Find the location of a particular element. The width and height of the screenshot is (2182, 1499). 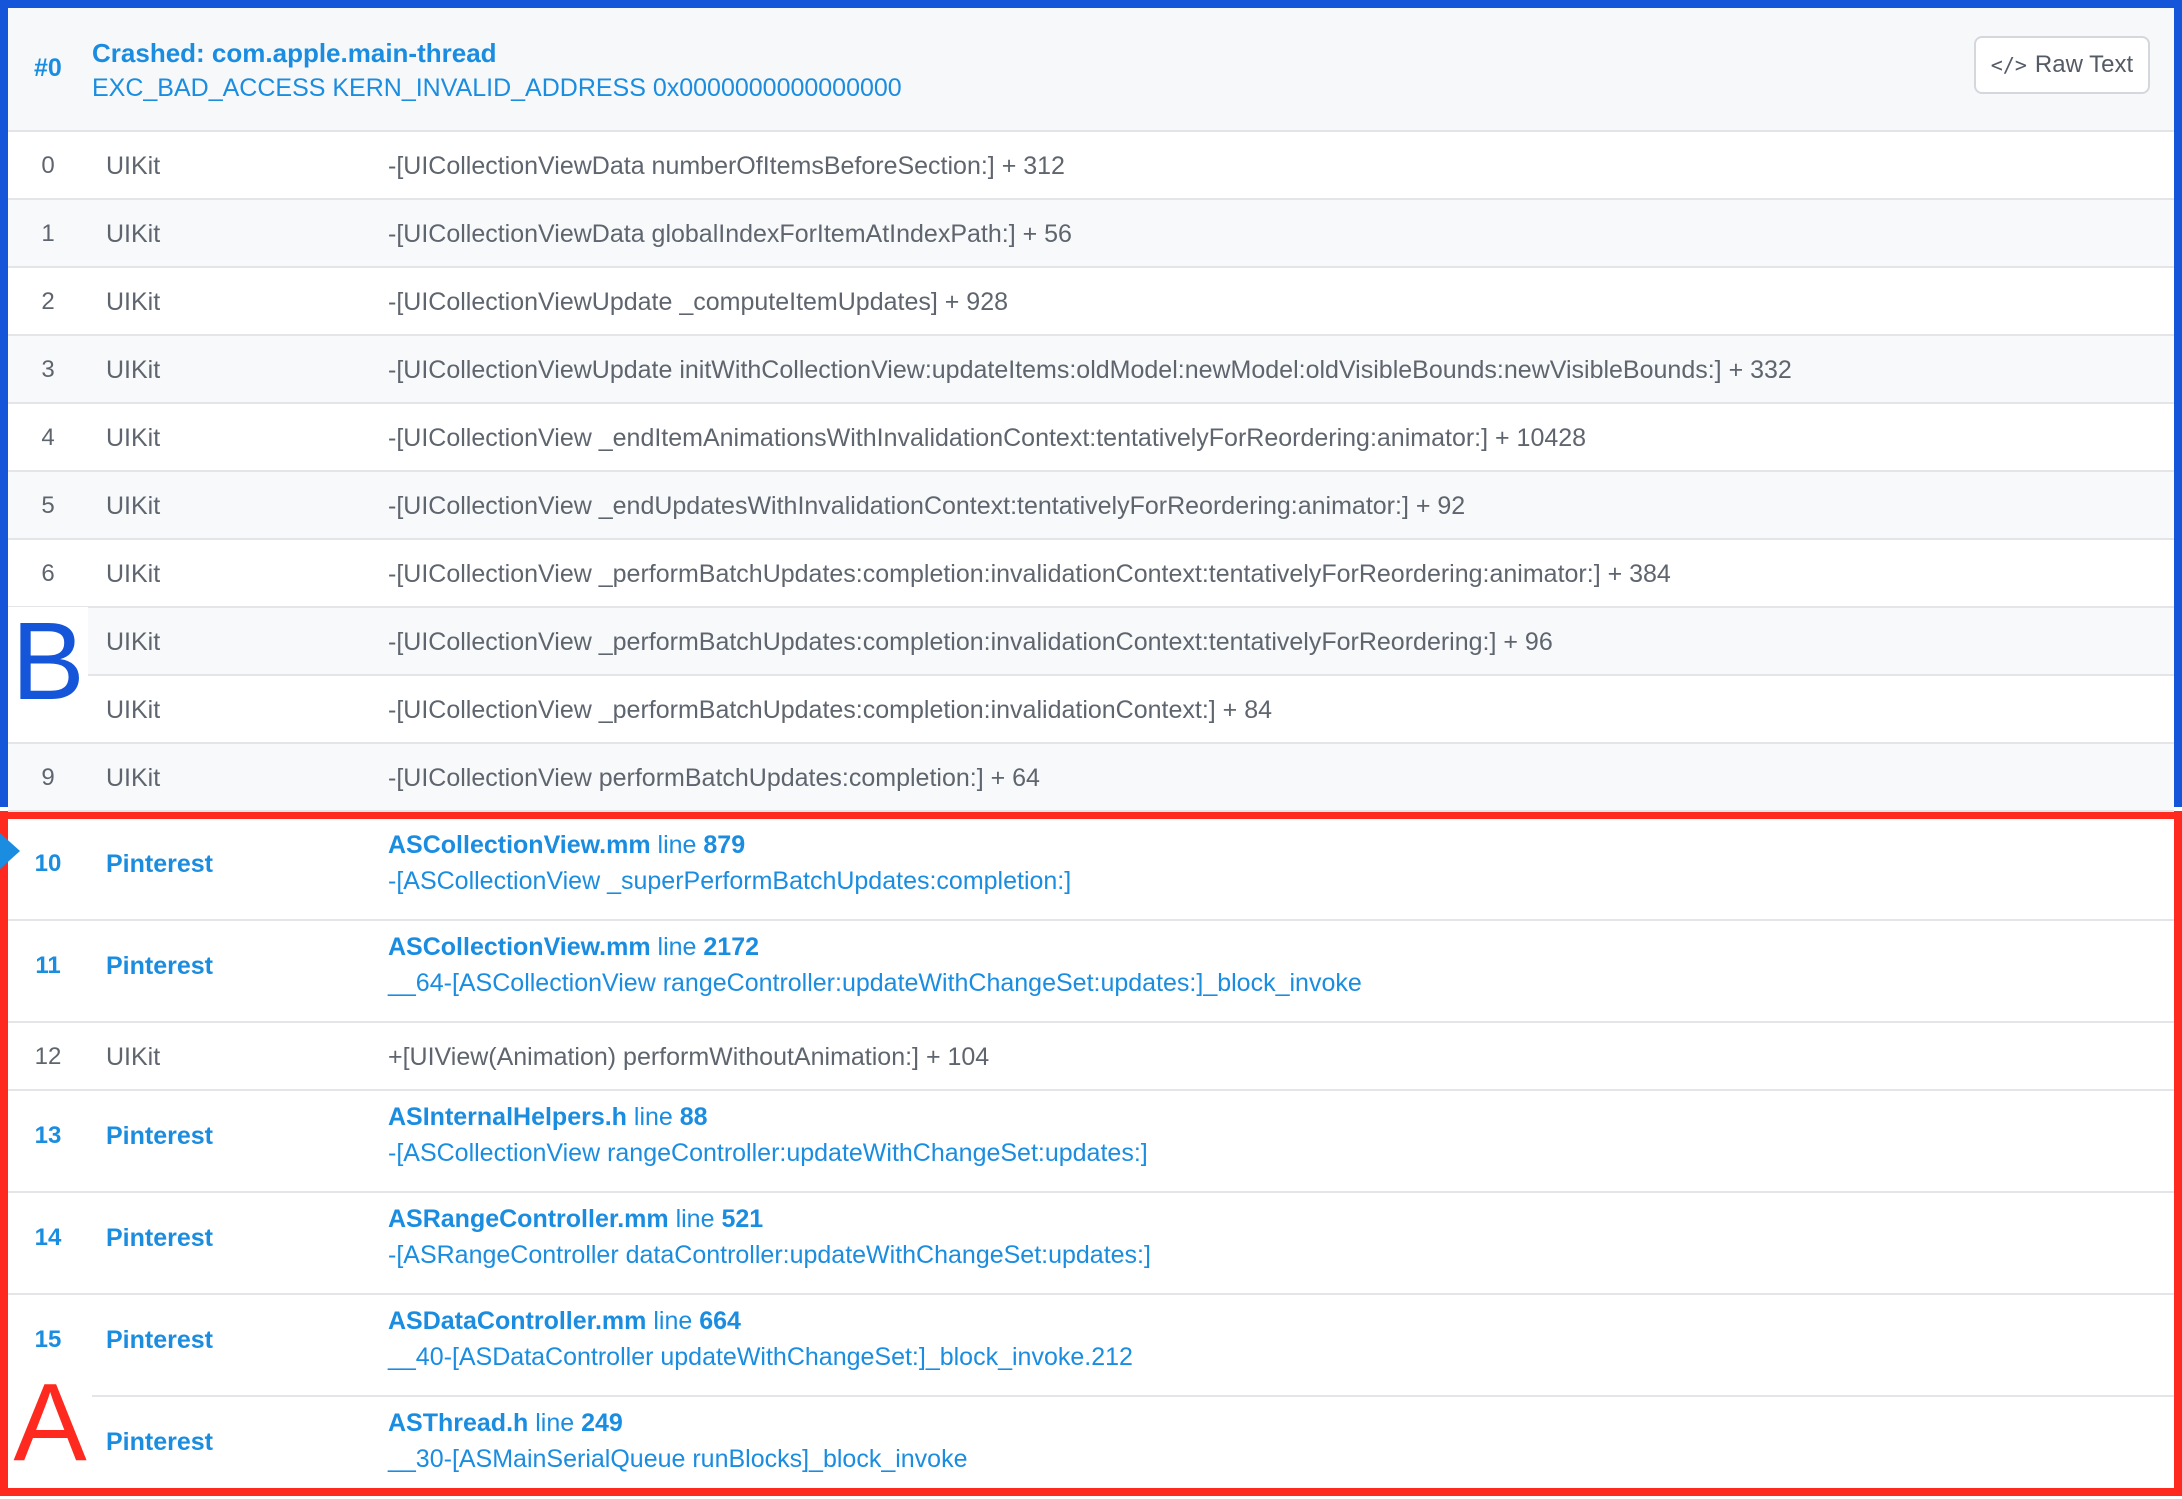

source-location: ASDataController.mm line 664 is located at coordinates (564, 1321).